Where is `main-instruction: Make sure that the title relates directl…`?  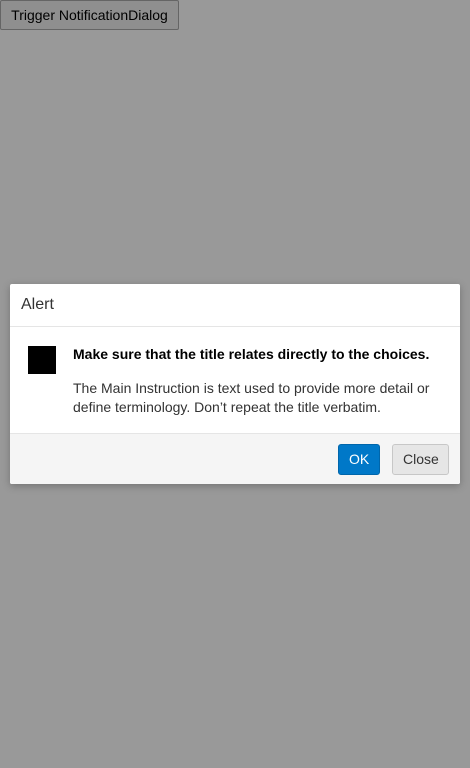
main-instruction: Make sure that the title relates directl… is located at coordinates (251, 354).